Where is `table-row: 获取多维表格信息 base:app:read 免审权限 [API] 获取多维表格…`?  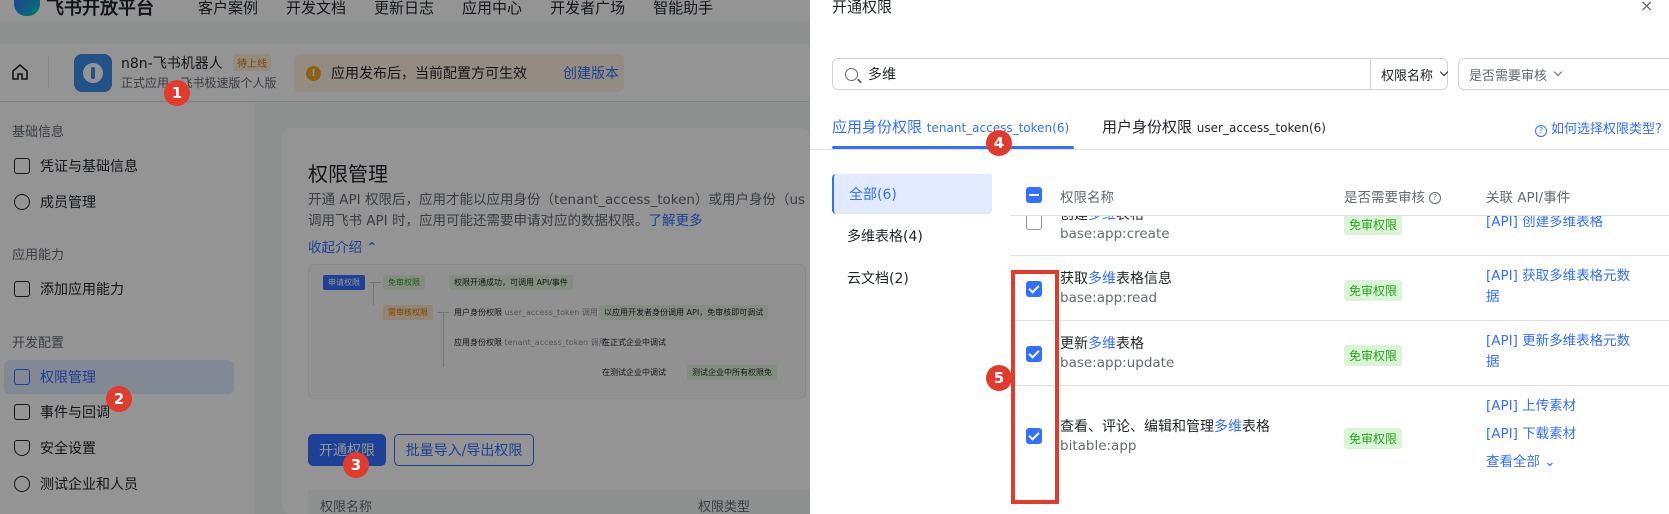
table-row: 获取多维表格信息 base:app:read 免审权限 [API] 获取多维表格… is located at coordinates (1339, 288).